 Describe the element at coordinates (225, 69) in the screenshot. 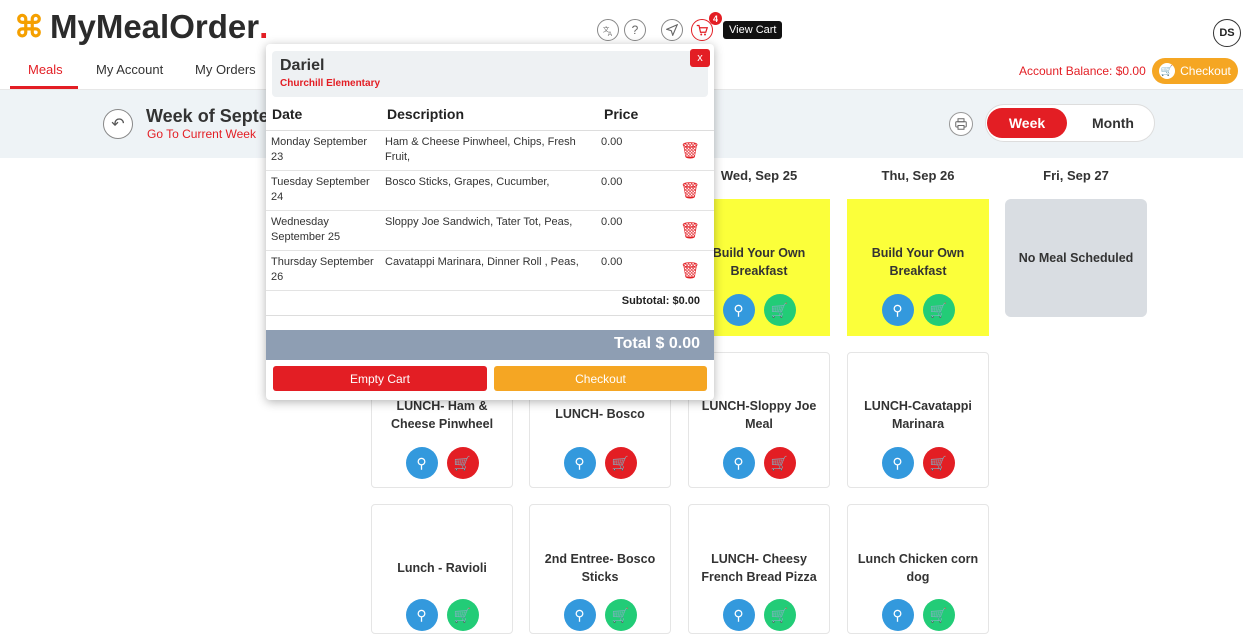

I see `nav-my-orders: My Orders` at that location.